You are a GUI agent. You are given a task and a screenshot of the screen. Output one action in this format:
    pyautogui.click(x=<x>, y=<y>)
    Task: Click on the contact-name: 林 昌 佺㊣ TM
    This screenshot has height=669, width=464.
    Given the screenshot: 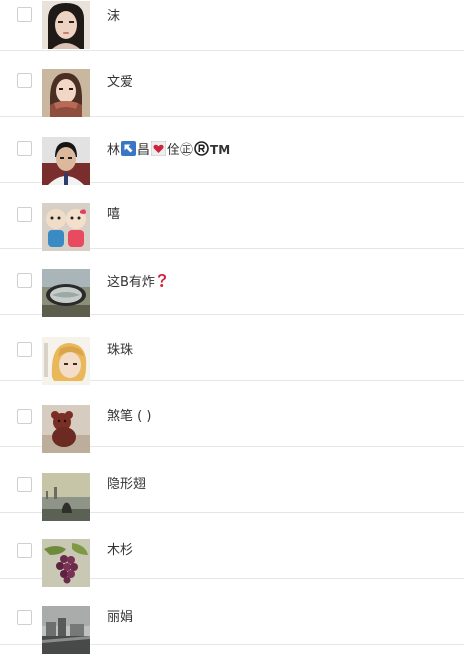 What is the action you would take?
    pyautogui.click(x=169, y=150)
    